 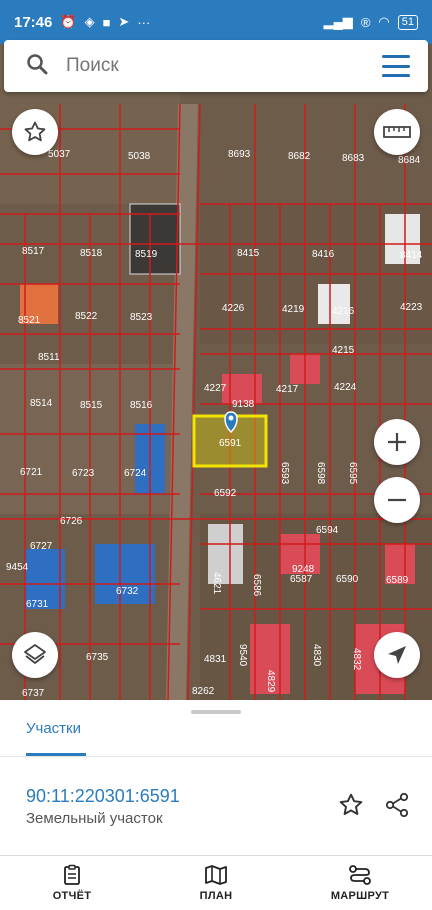 What do you see at coordinates (303, 569) in the screenshot?
I see `parcel-label: 9248` at bounding box center [303, 569].